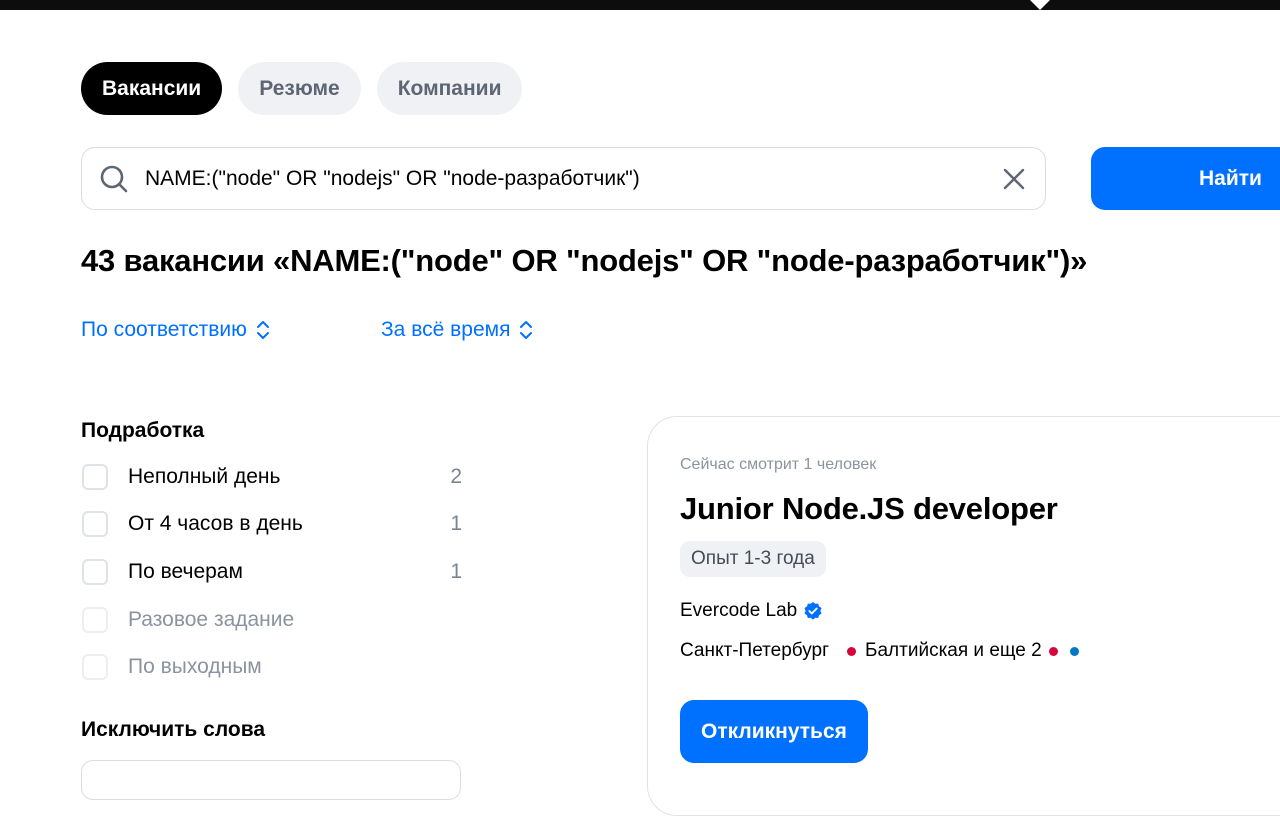 This screenshot has width=1280, height=816. Describe the element at coordinates (114, 179) in the screenshot. I see `search-icon` at that location.